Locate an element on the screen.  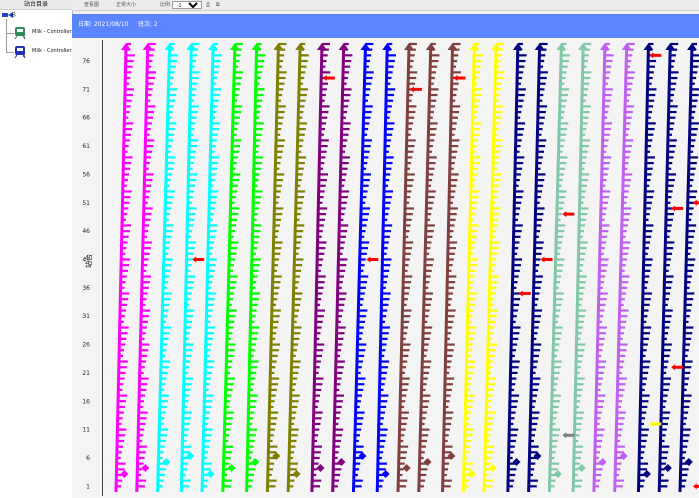
y-tick-label: 26 is located at coordinates (86, 345).